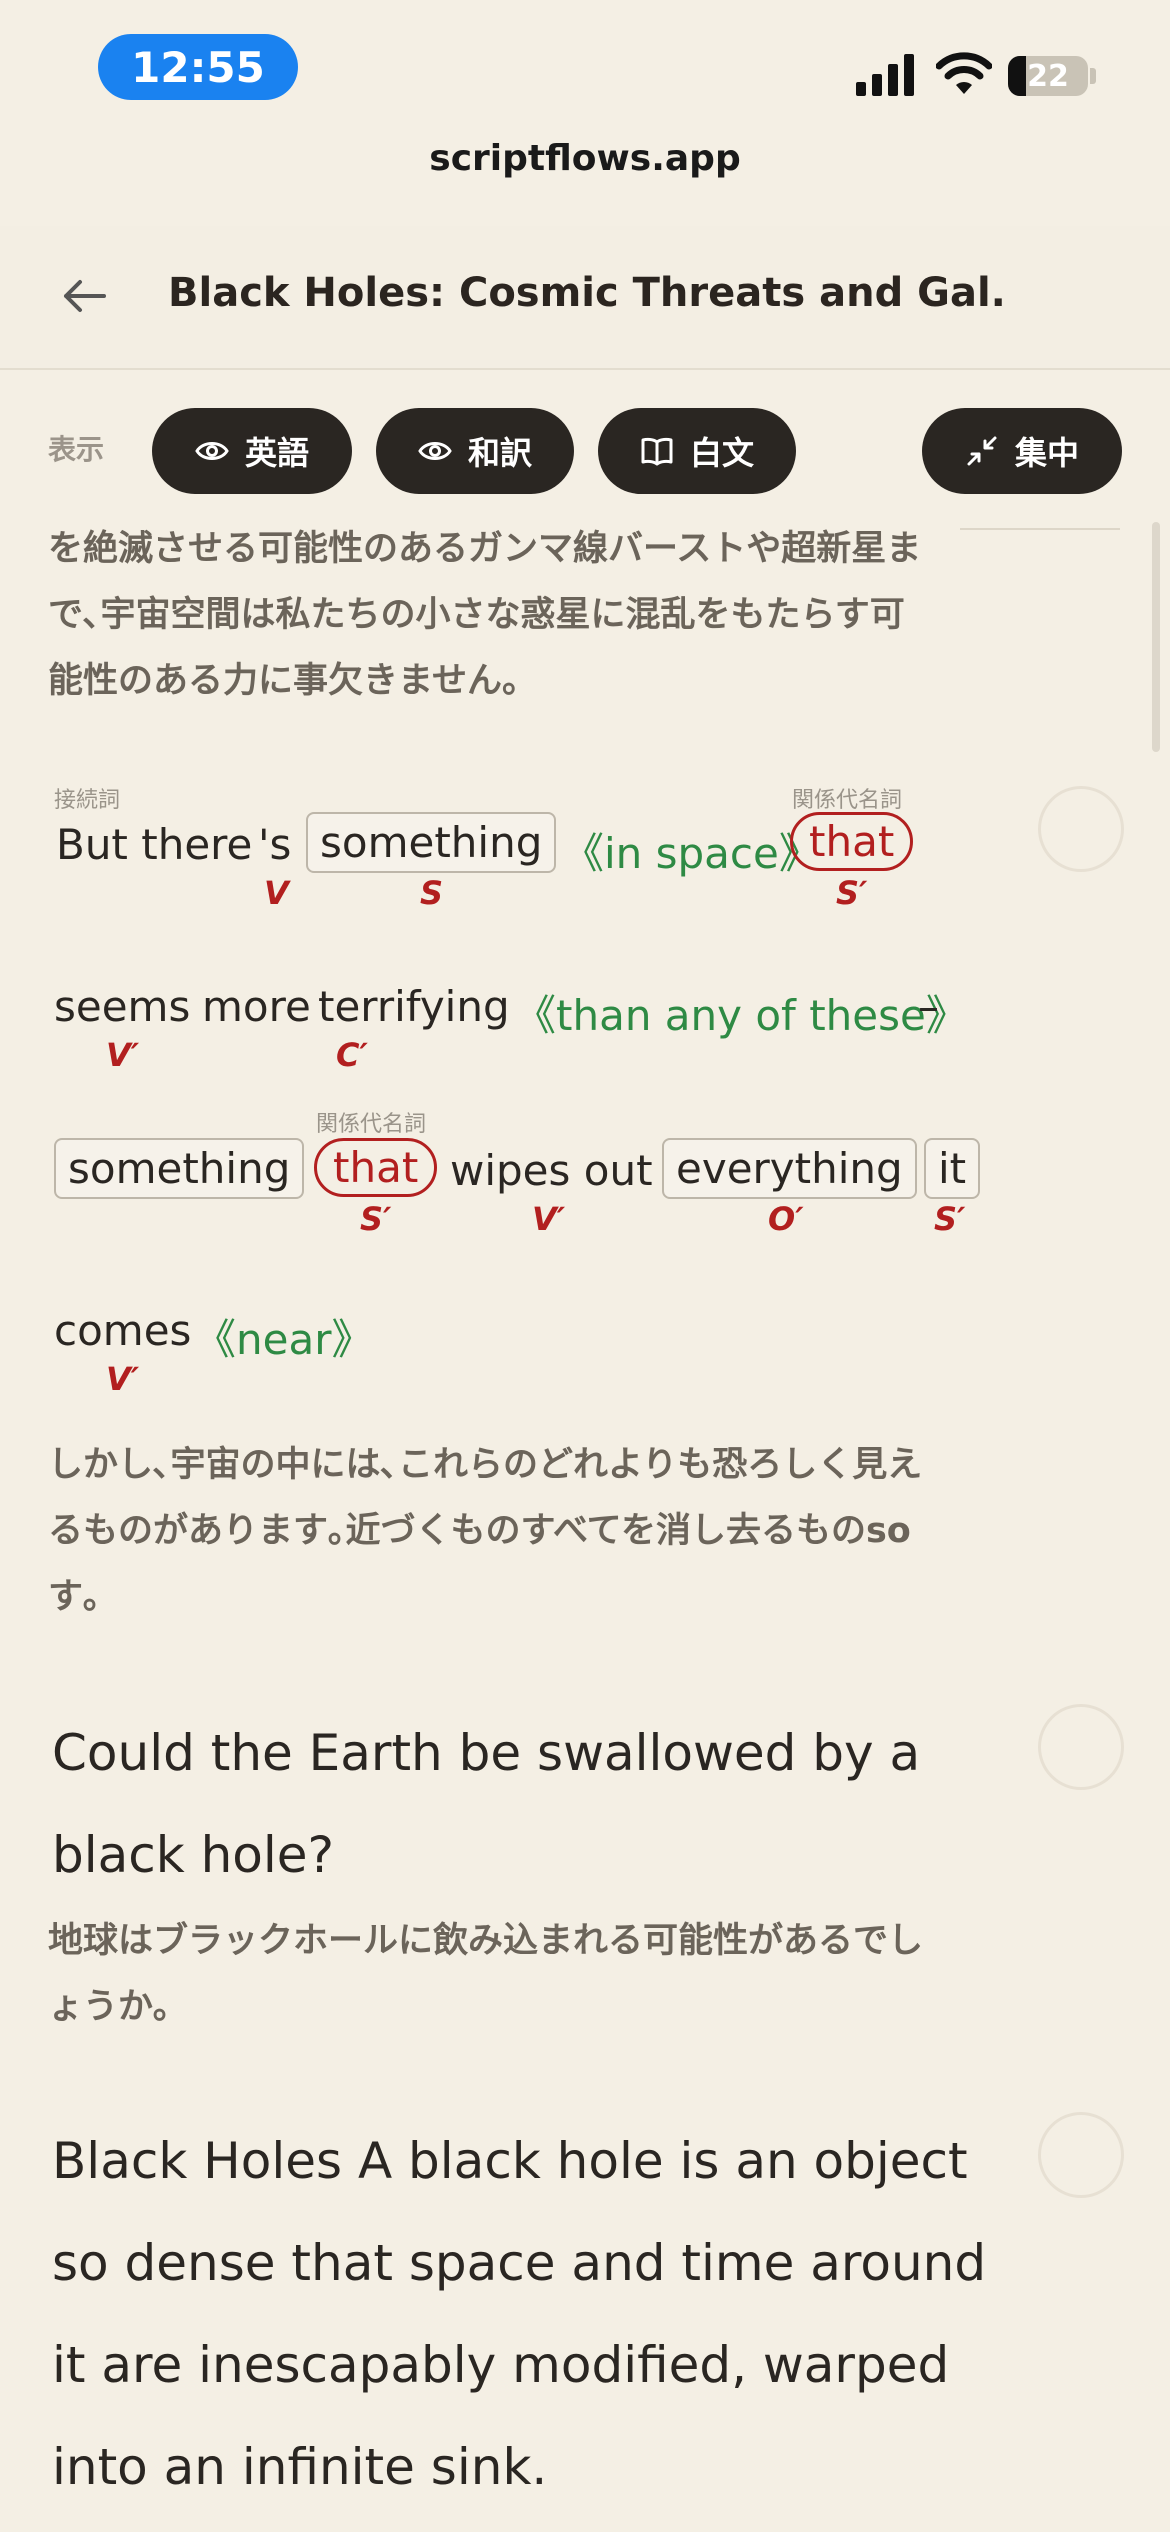 Image resolution: width=1170 pixels, height=2532 pixels. I want to click on sentence-line: it are inescapably modified, warped, so click(501, 2365).